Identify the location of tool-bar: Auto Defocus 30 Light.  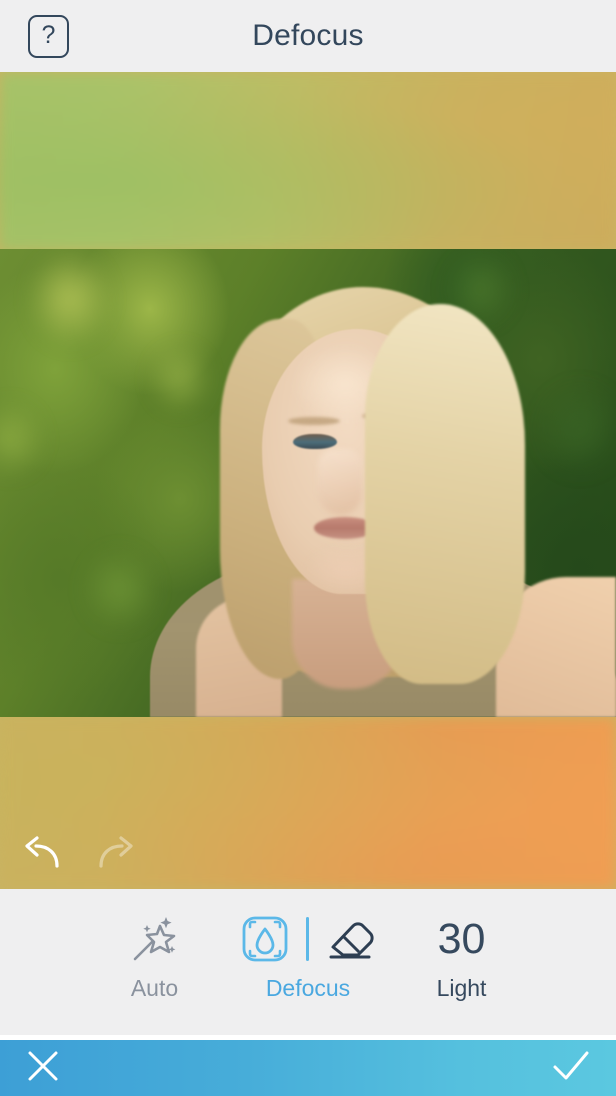
(308, 962).